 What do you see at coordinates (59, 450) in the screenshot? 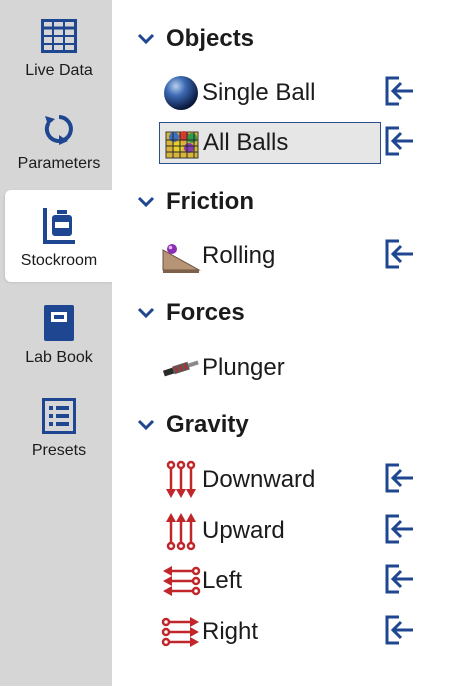
I see `sidebar-item-label: Presets` at bounding box center [59, 450].